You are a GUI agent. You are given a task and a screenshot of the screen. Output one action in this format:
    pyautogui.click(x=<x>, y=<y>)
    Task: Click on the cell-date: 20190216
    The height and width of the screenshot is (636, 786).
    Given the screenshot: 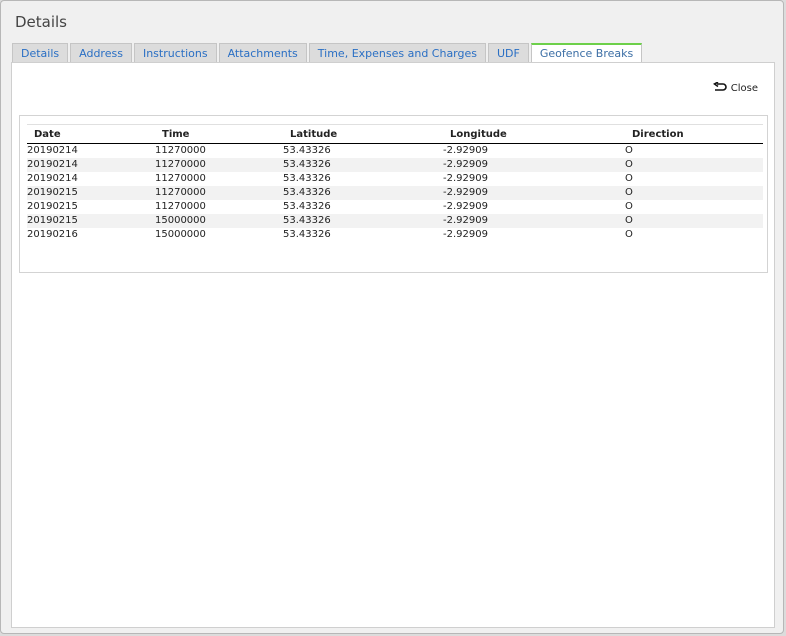 What is the action you would take?
    pyautogui.click(x=52, y=234)
    